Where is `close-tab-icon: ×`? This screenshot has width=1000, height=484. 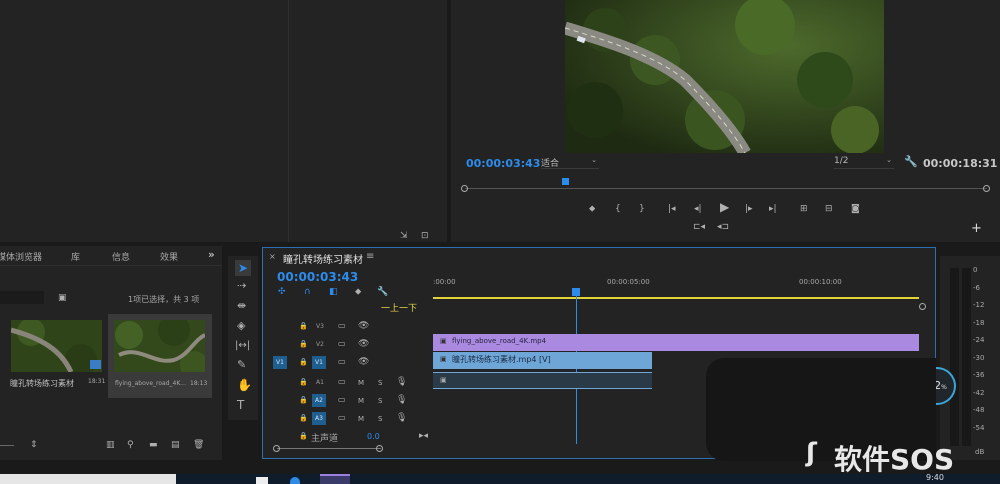
close-tab-icon: × is located at coordinates (272, 256).